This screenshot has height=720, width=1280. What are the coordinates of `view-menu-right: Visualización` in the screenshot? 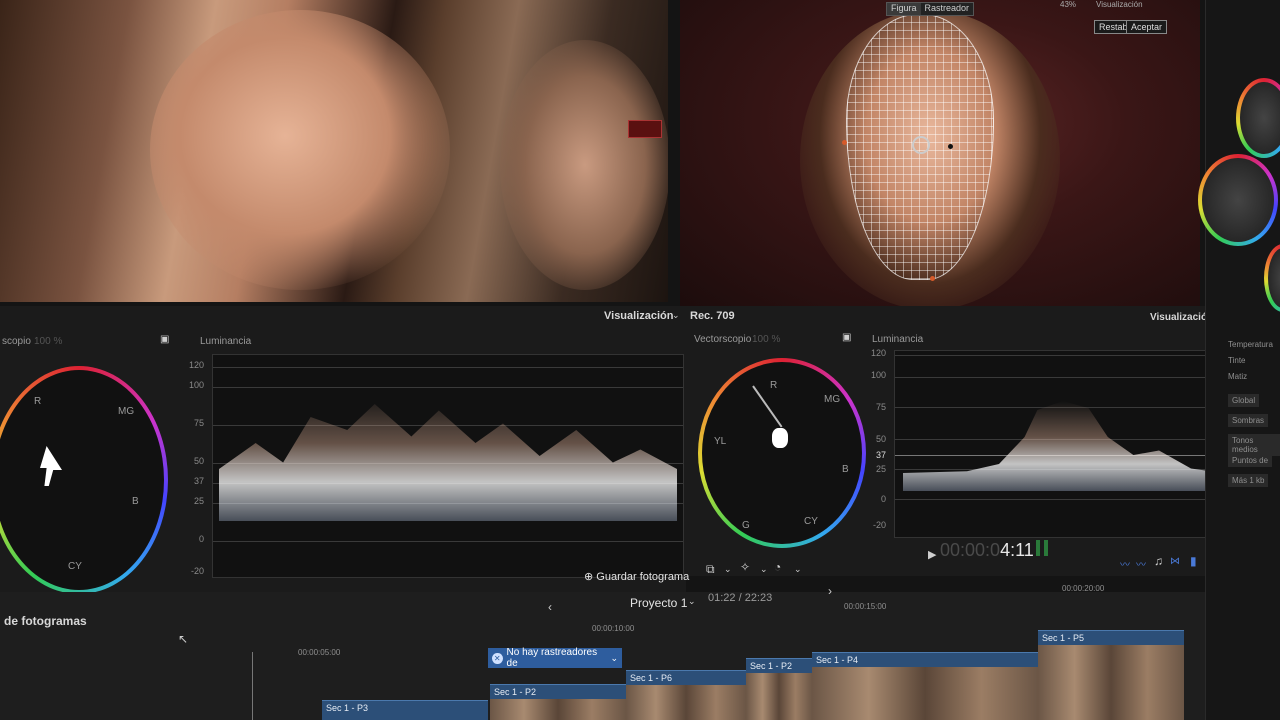 It's located at (1181, 317).